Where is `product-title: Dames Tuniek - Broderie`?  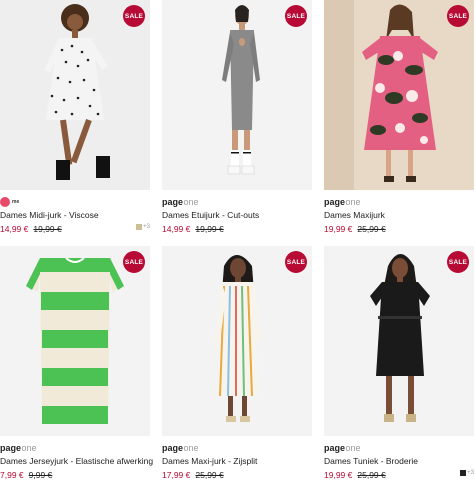 product-title: Dames Tuniek - Broderie is located at coordinates (371, 461).